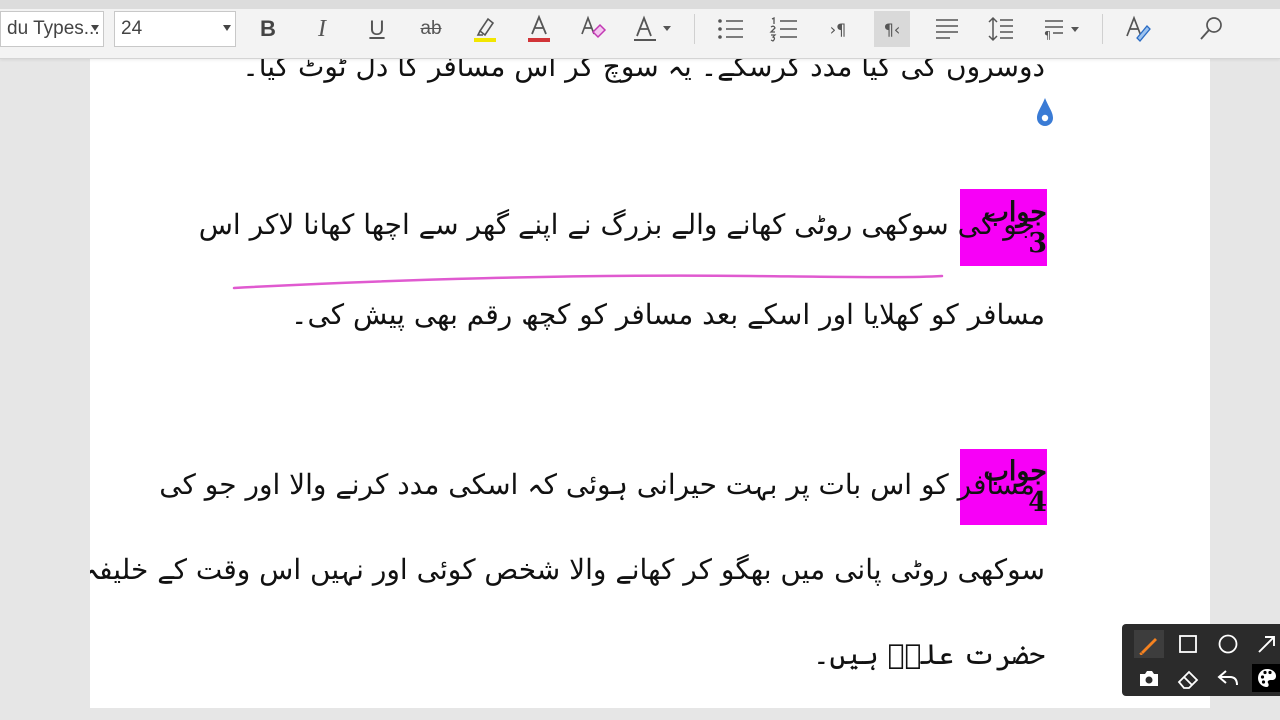 This screenshot has height=720, width=1280. I want to click on align-button, so click(947, 29).